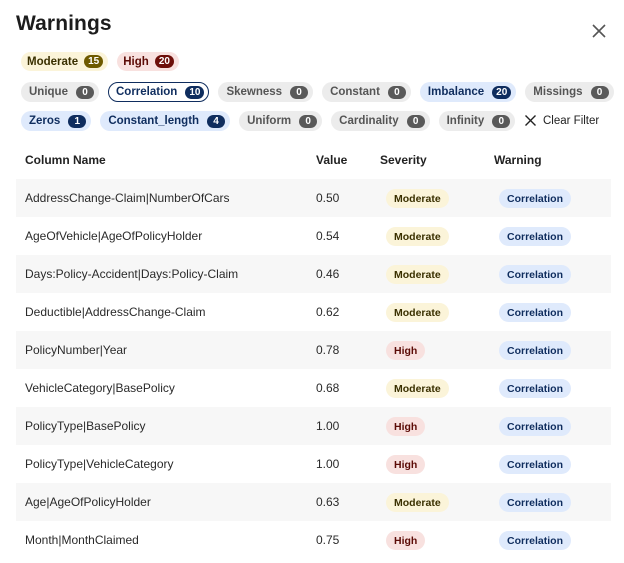 The width and height of the screenshot is (624, 563). I want to click on cell-column-name: PolicyNumber|Year, so click(76, 350).